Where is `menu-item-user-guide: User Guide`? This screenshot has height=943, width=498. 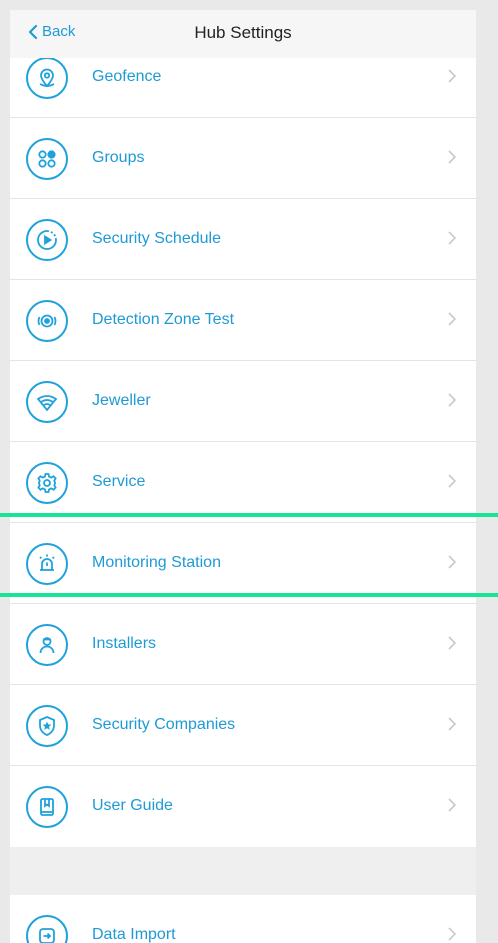
menu-item-user-guide: User Guide is located at coordinates (243, 806).